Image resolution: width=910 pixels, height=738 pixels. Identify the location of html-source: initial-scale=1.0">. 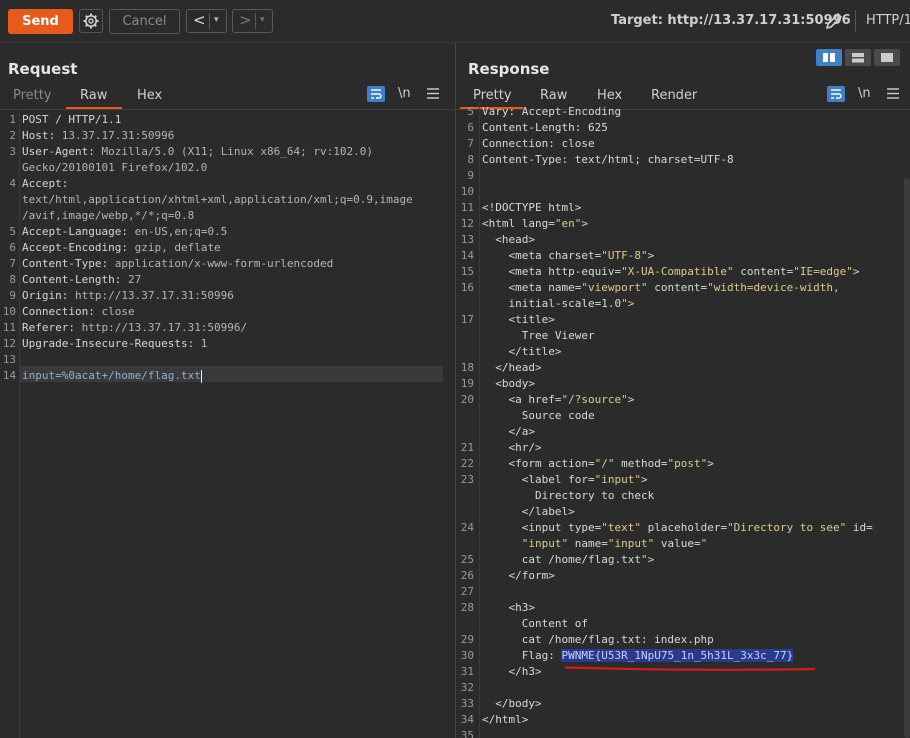
(558, 303).